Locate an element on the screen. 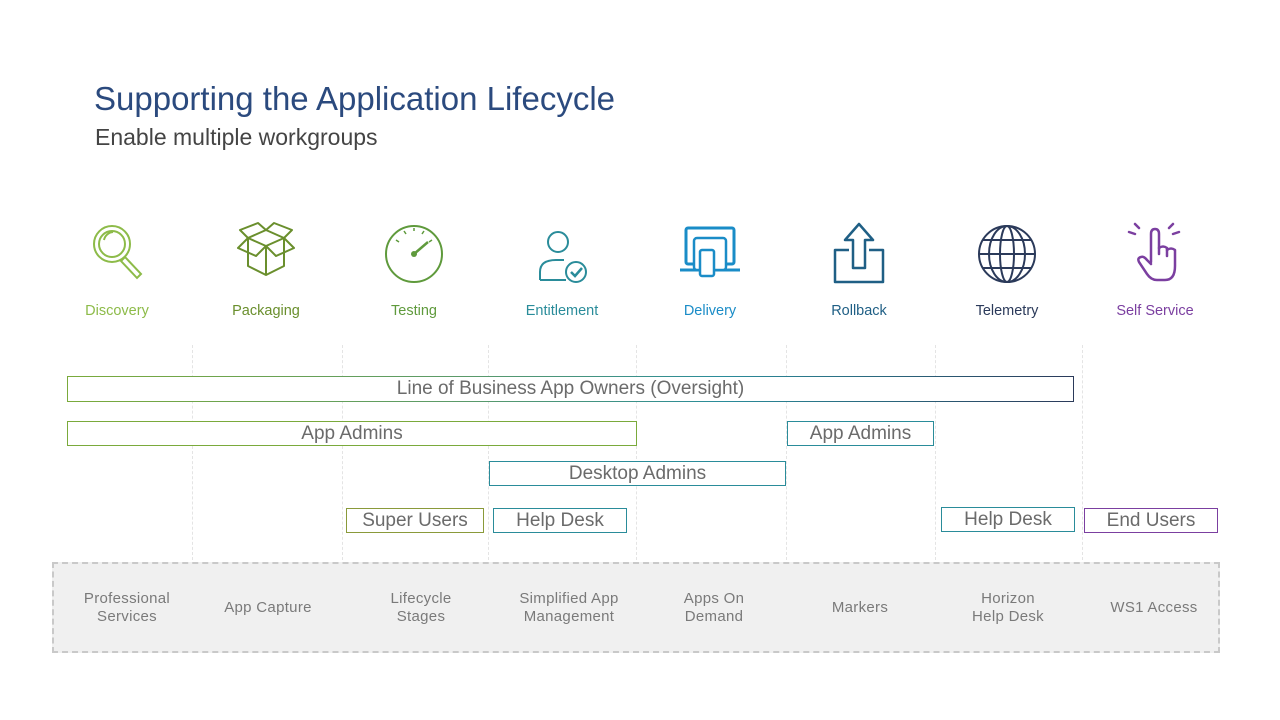 This screenshot has height=720, width=1280. slide-subtitle: Enable multiple workgroups is located at coordinates (236, 137).